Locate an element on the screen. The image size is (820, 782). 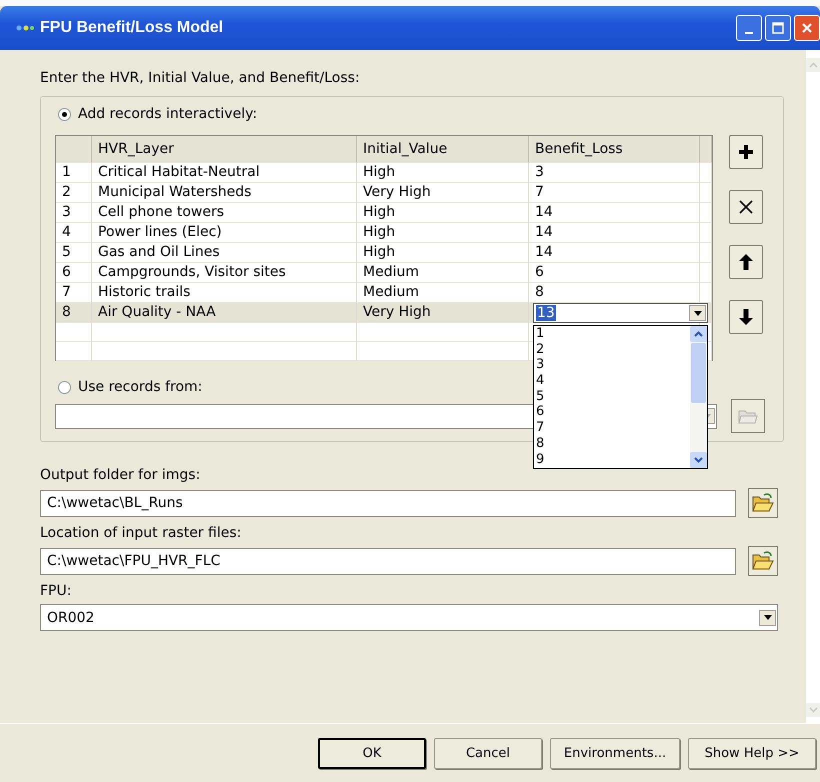
plus-icon is located at coordinates (746, 152).